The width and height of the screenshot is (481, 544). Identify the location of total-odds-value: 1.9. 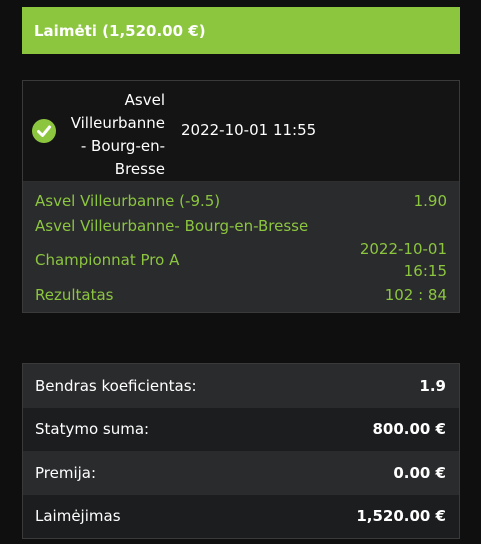
(432, 385).